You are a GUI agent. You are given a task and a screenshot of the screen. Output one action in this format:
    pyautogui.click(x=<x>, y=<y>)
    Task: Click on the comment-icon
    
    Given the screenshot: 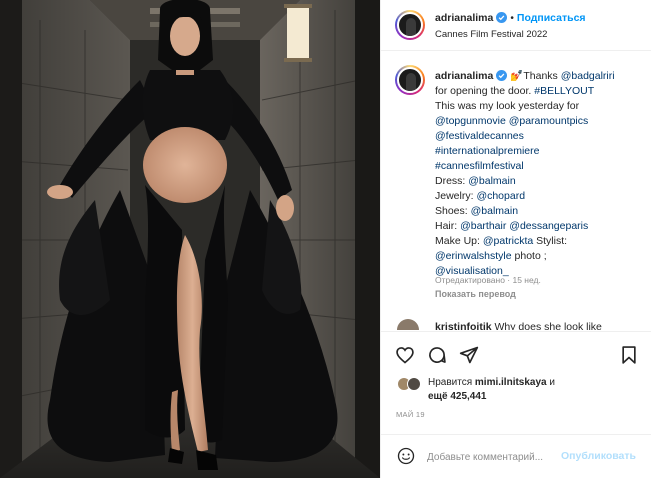 What is the action you would take?
    pyautogui.click(x=437, y=355)
    